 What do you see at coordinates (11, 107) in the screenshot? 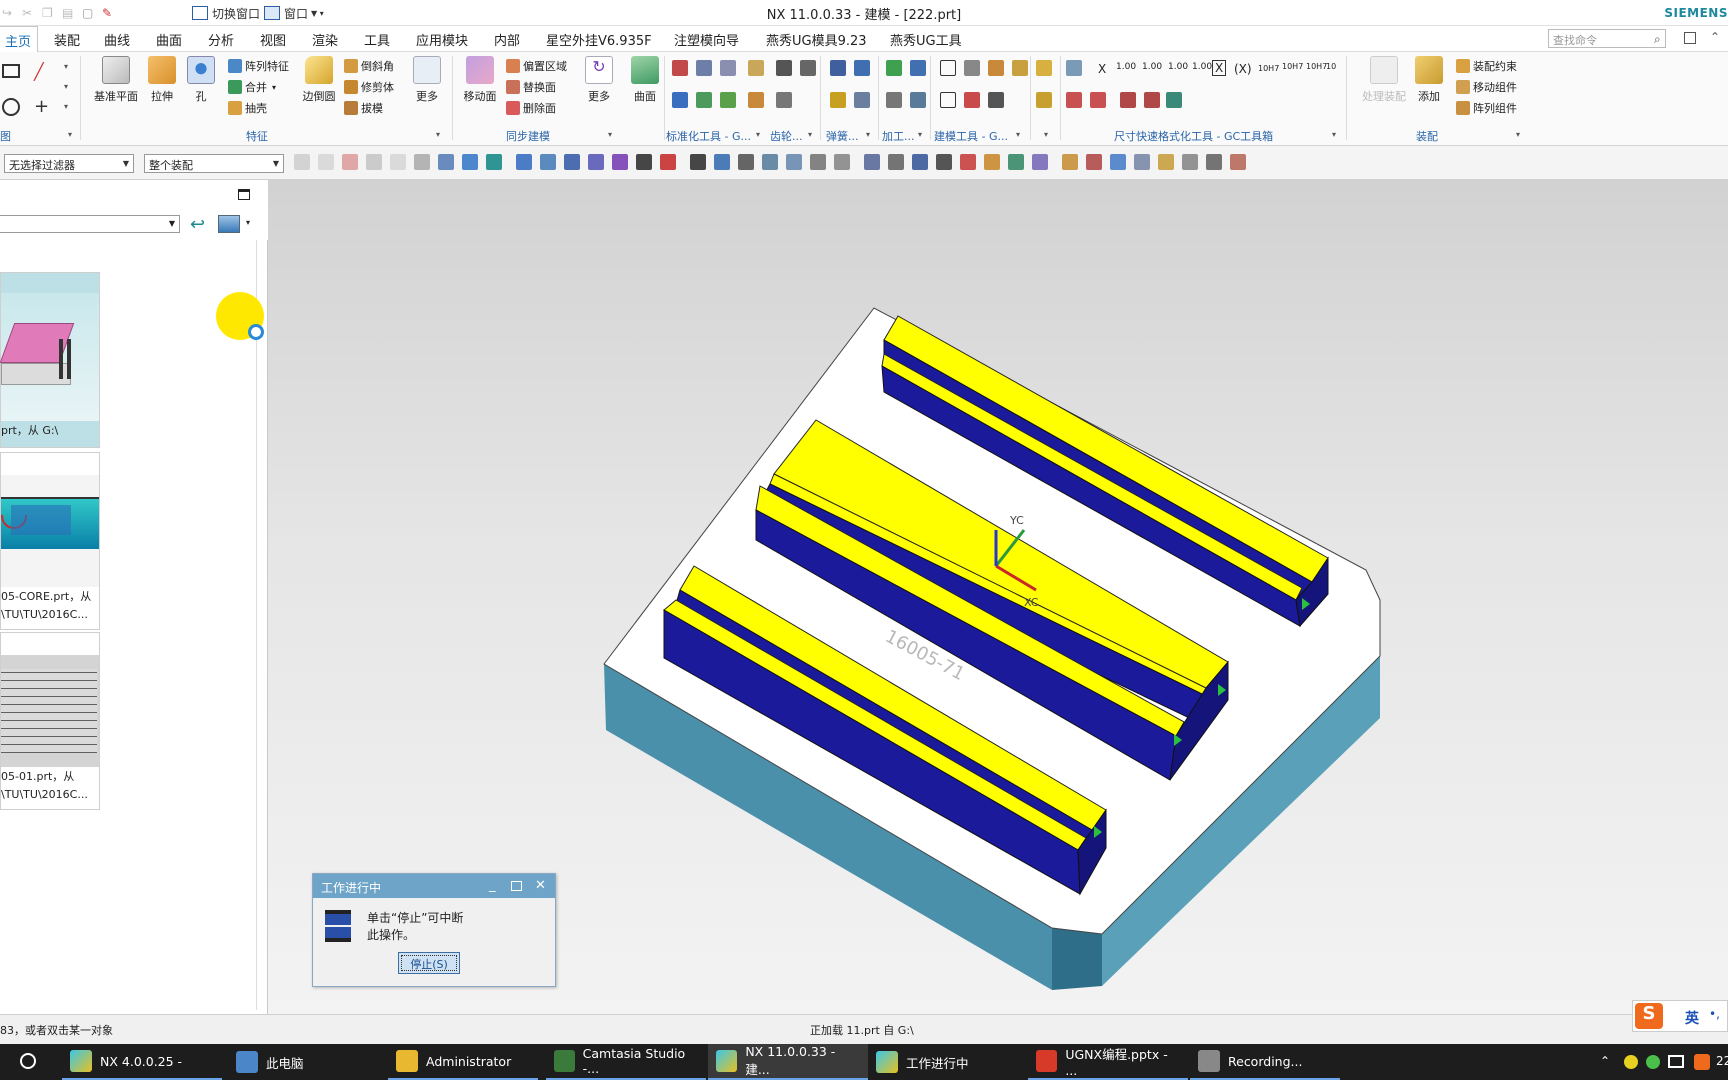
I see `circle-icon` at bounding box center [11, 107].